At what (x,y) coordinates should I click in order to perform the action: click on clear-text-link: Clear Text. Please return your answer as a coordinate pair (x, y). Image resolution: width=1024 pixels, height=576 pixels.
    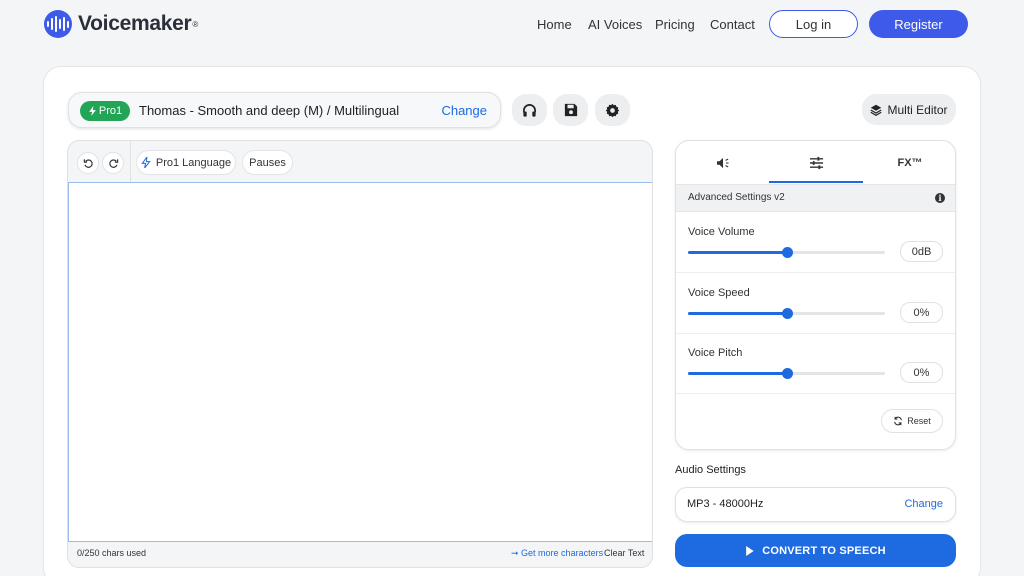
    Looking at the image, I should click on (624, 553).